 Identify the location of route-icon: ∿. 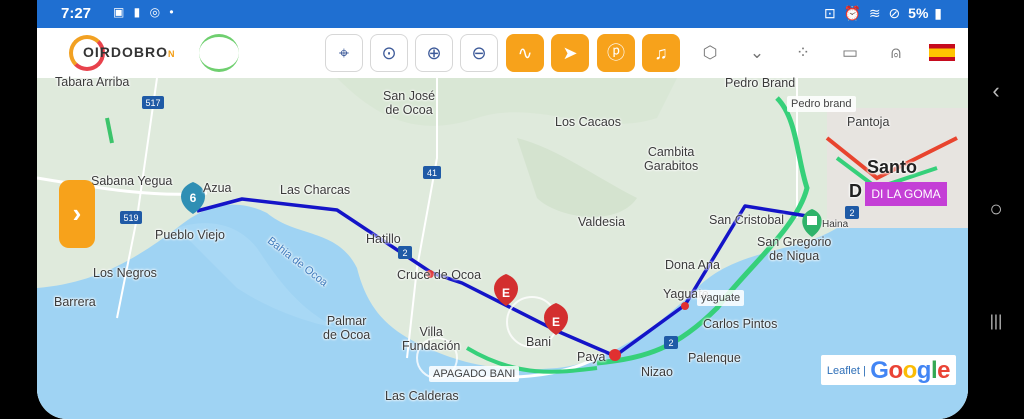
(525, 53).